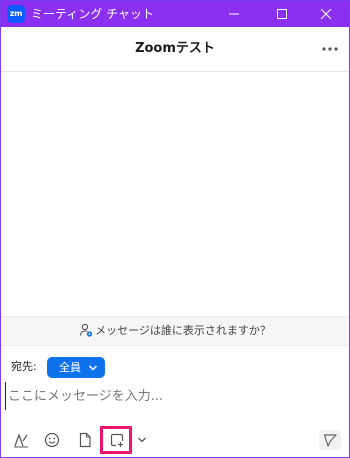  What do you see at coordinates (183, 330) in the screenshot?
I see `visibility-hint-text: メッセージは誰に表示されますか？` at bounding box center [183, 330].